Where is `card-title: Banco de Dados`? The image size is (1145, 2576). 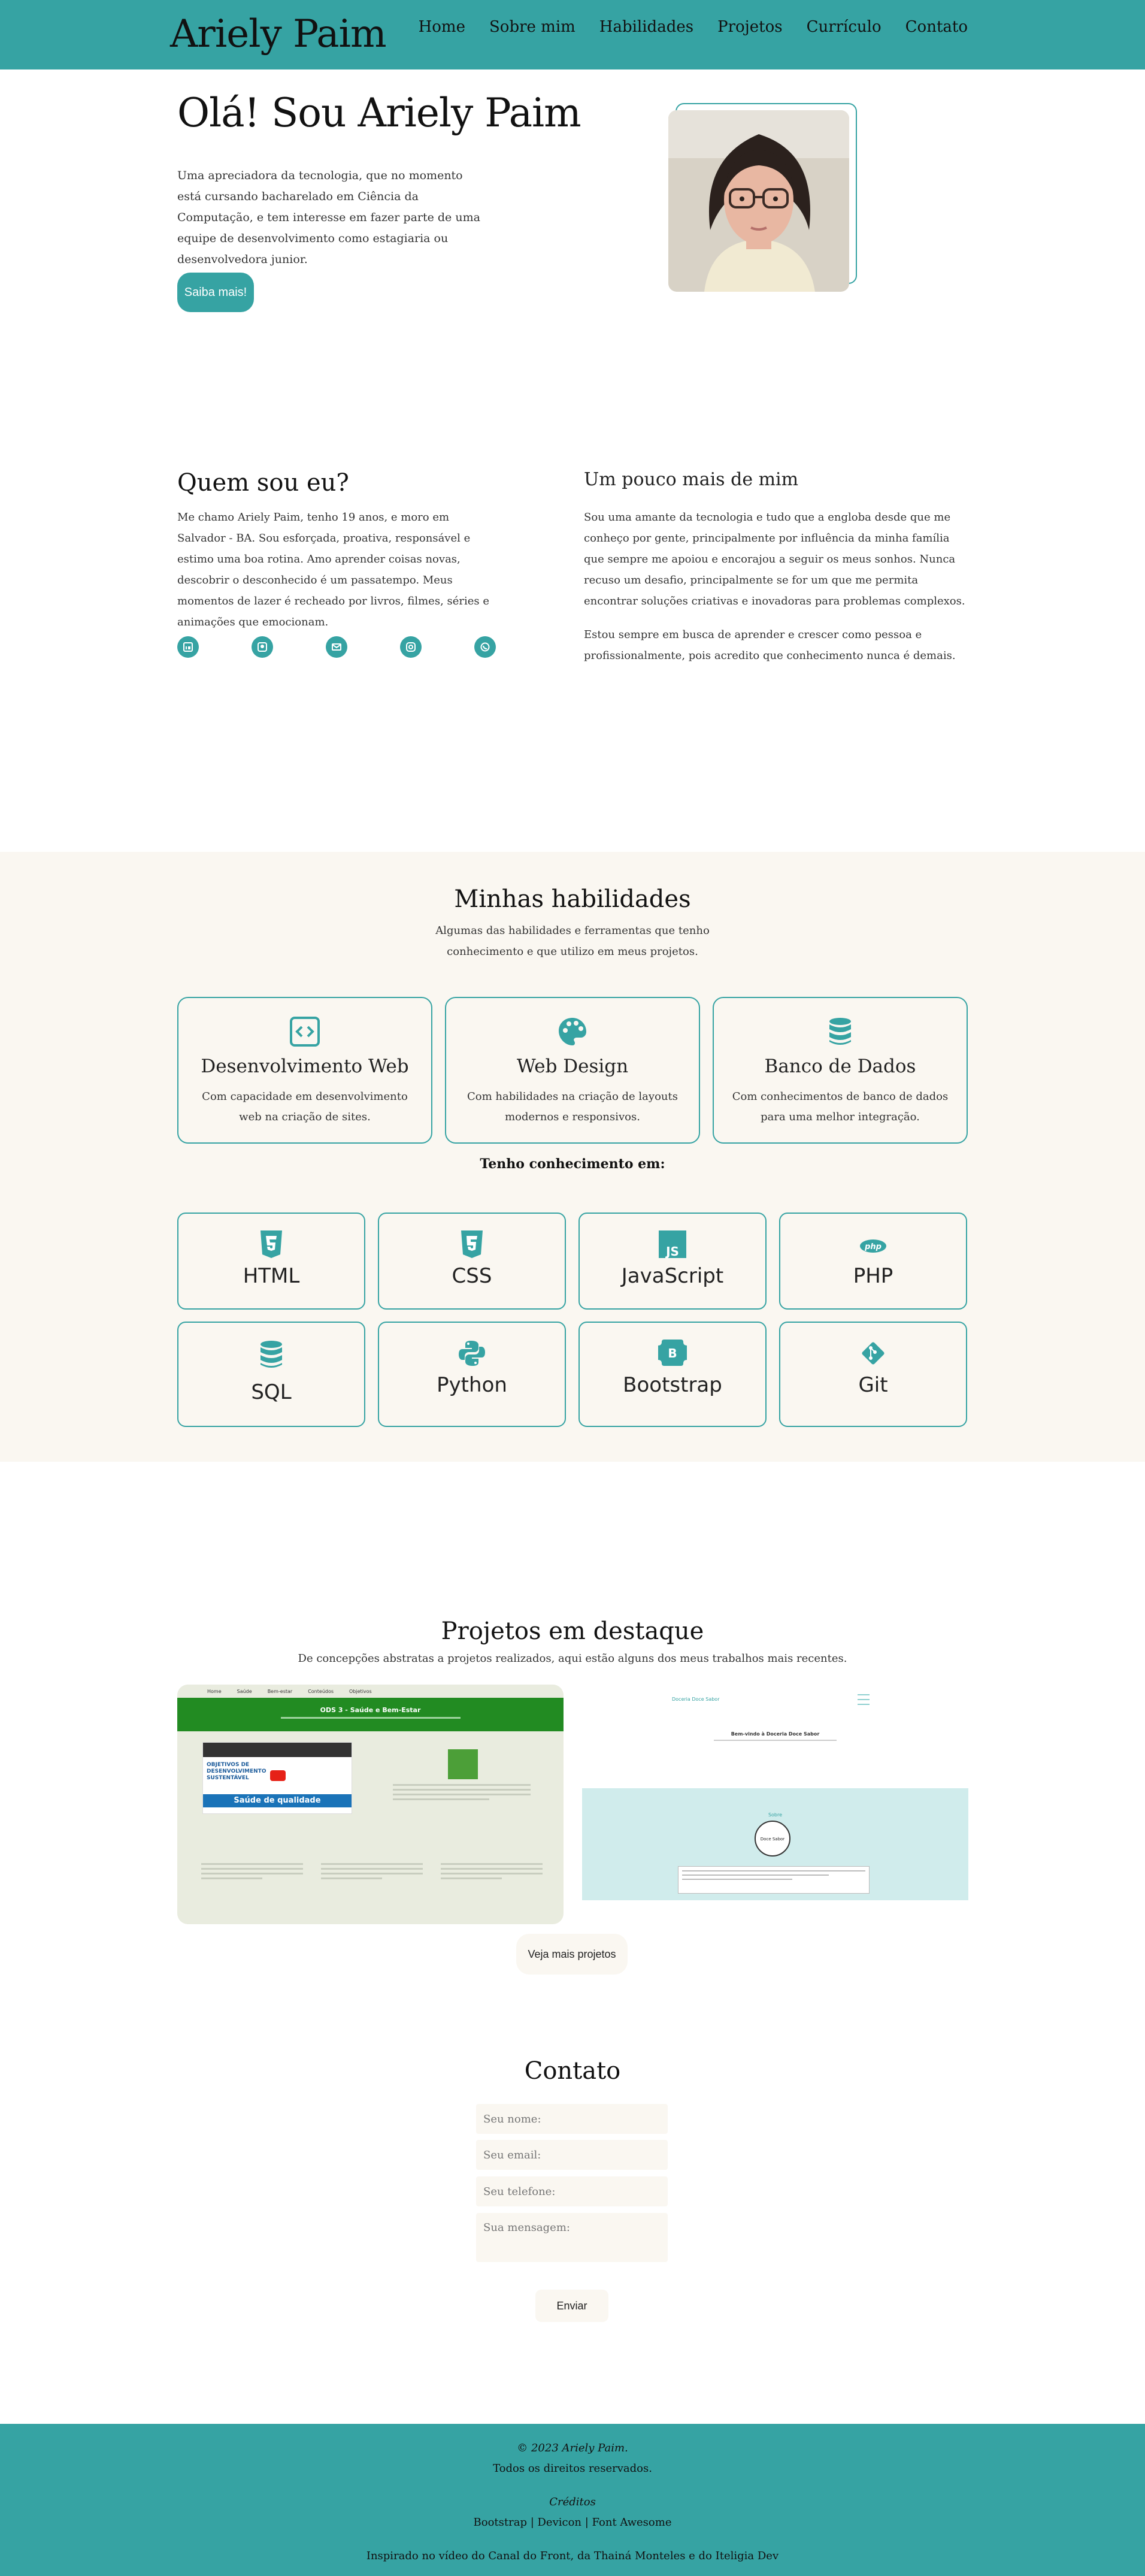
card-title: Banco de Dados is located at coordinates (840, 1066).